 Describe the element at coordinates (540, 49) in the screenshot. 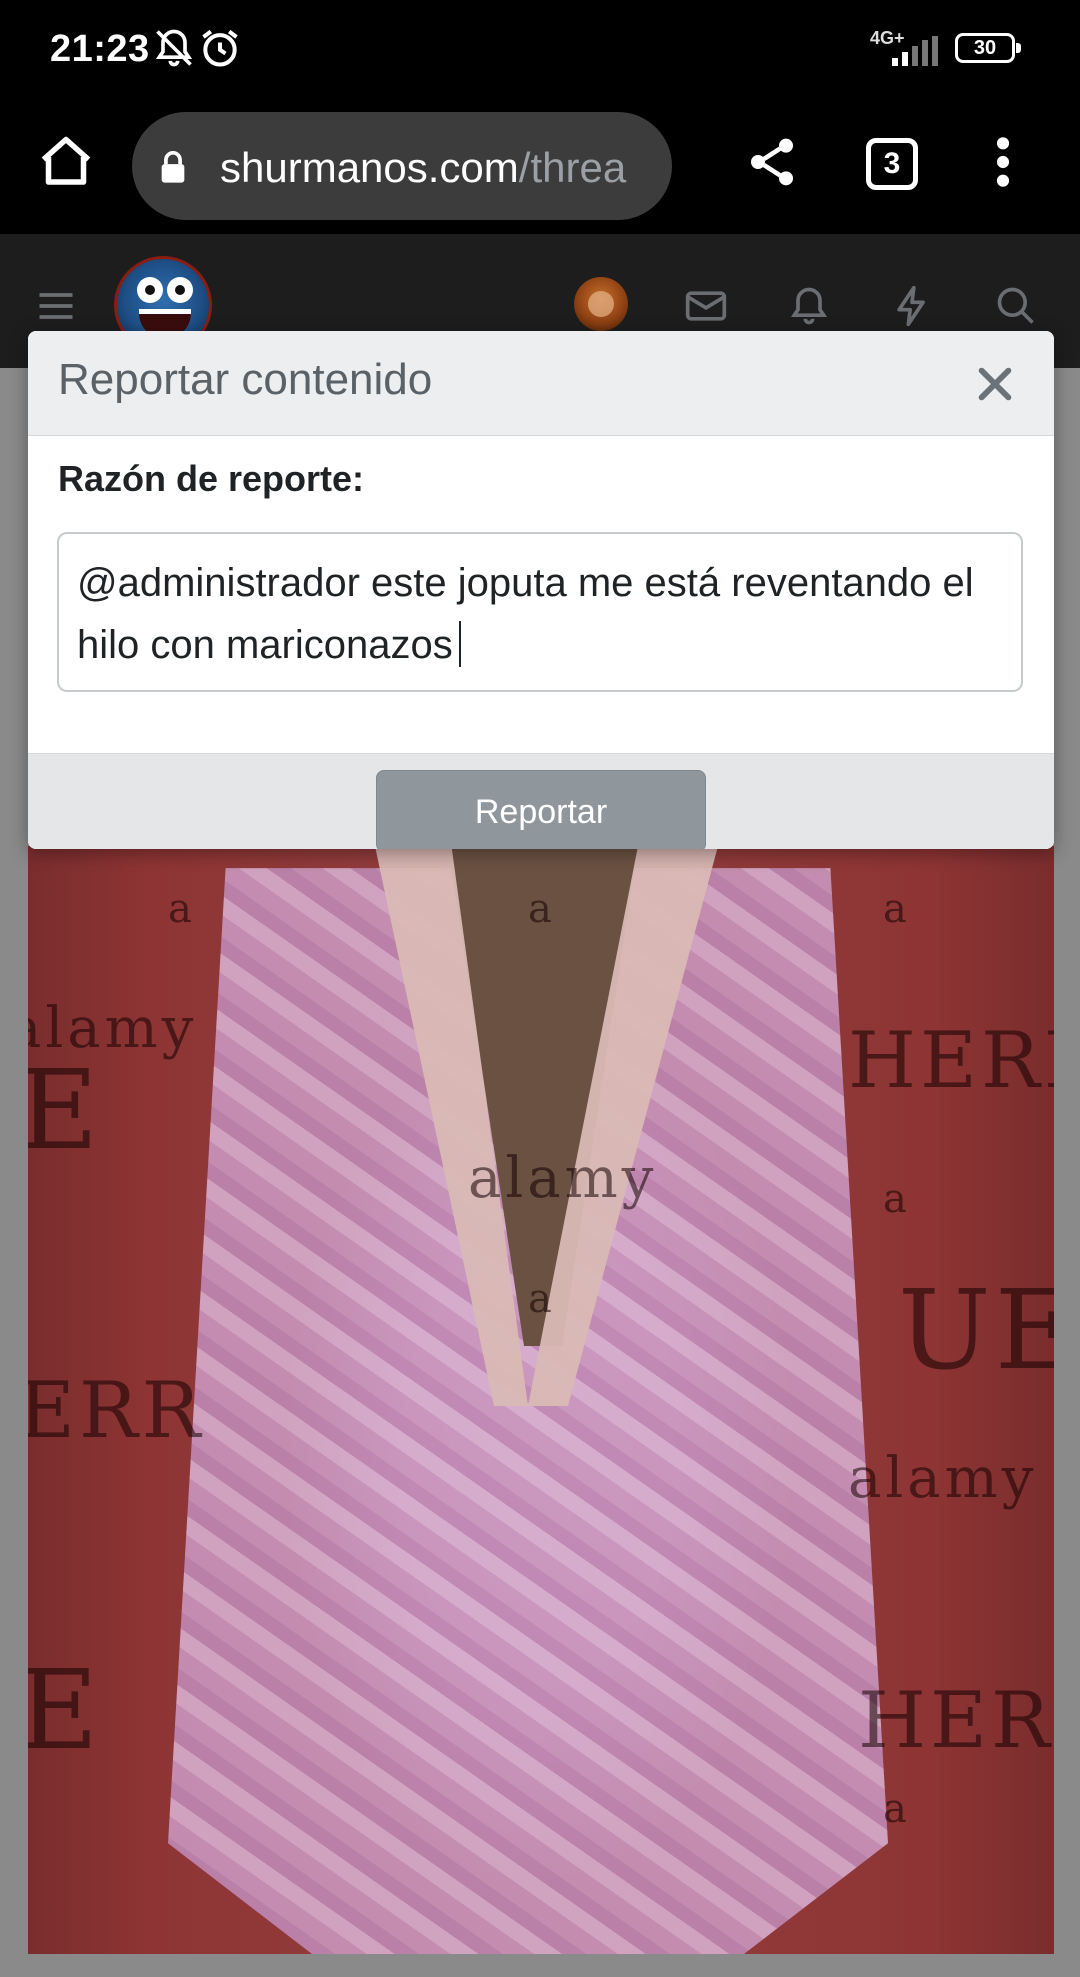

I see `status-bar: 21:23 4G+ 30` at that location.